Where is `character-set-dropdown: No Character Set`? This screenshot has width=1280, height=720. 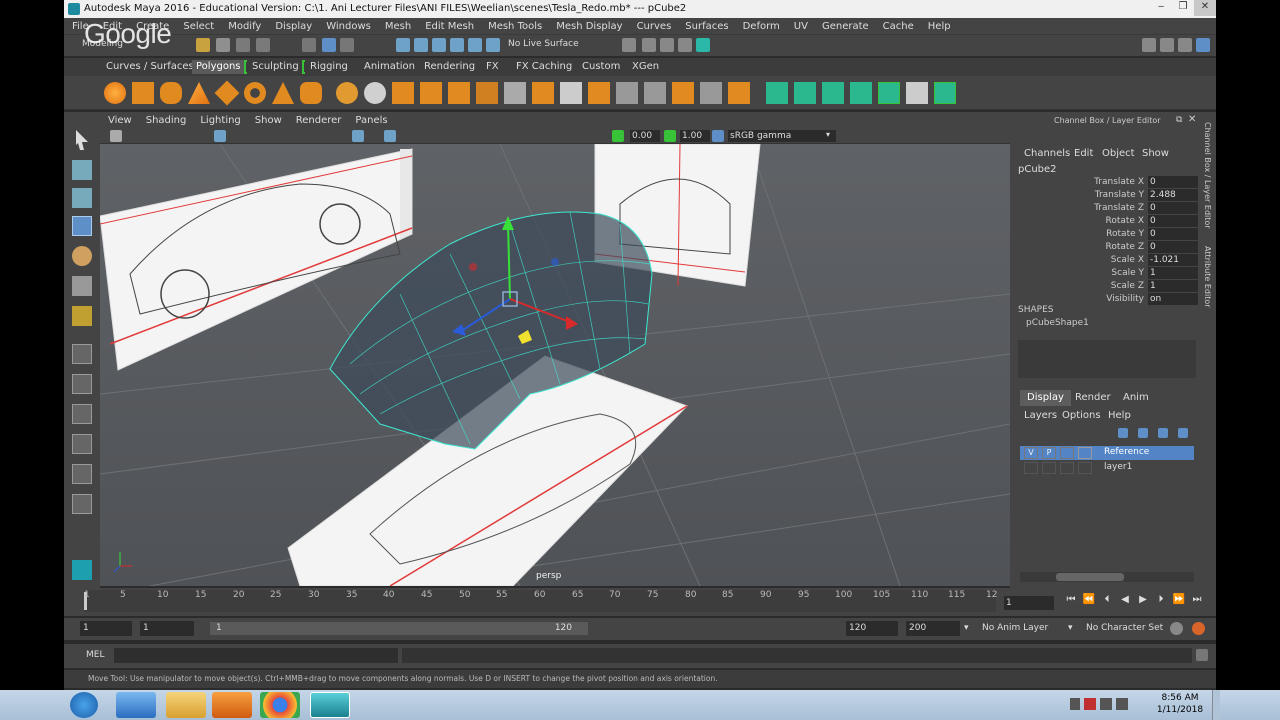
character-set-dropdown: No Character Set is located at coordinates (1124, 628).